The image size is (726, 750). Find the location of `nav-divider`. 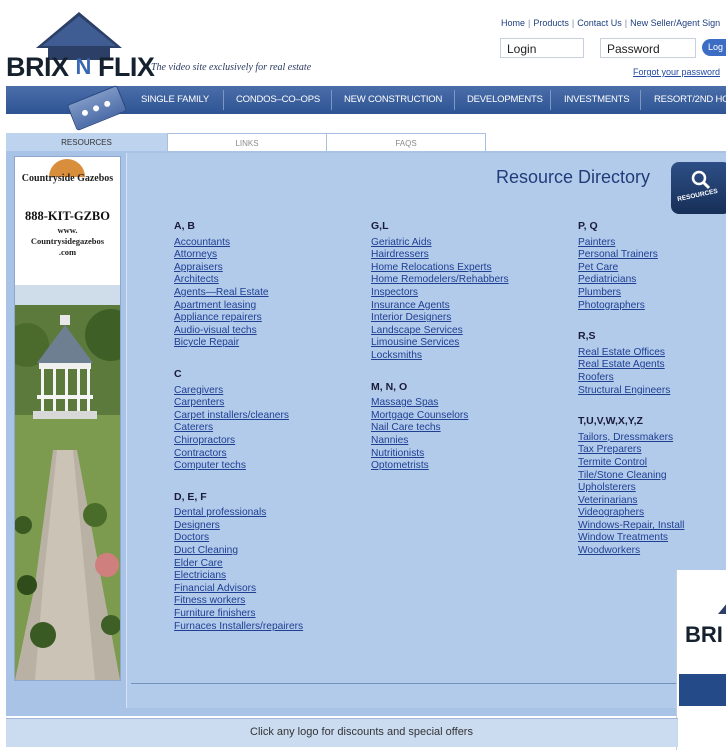

nav-divider is located at coordinates (550, 100).